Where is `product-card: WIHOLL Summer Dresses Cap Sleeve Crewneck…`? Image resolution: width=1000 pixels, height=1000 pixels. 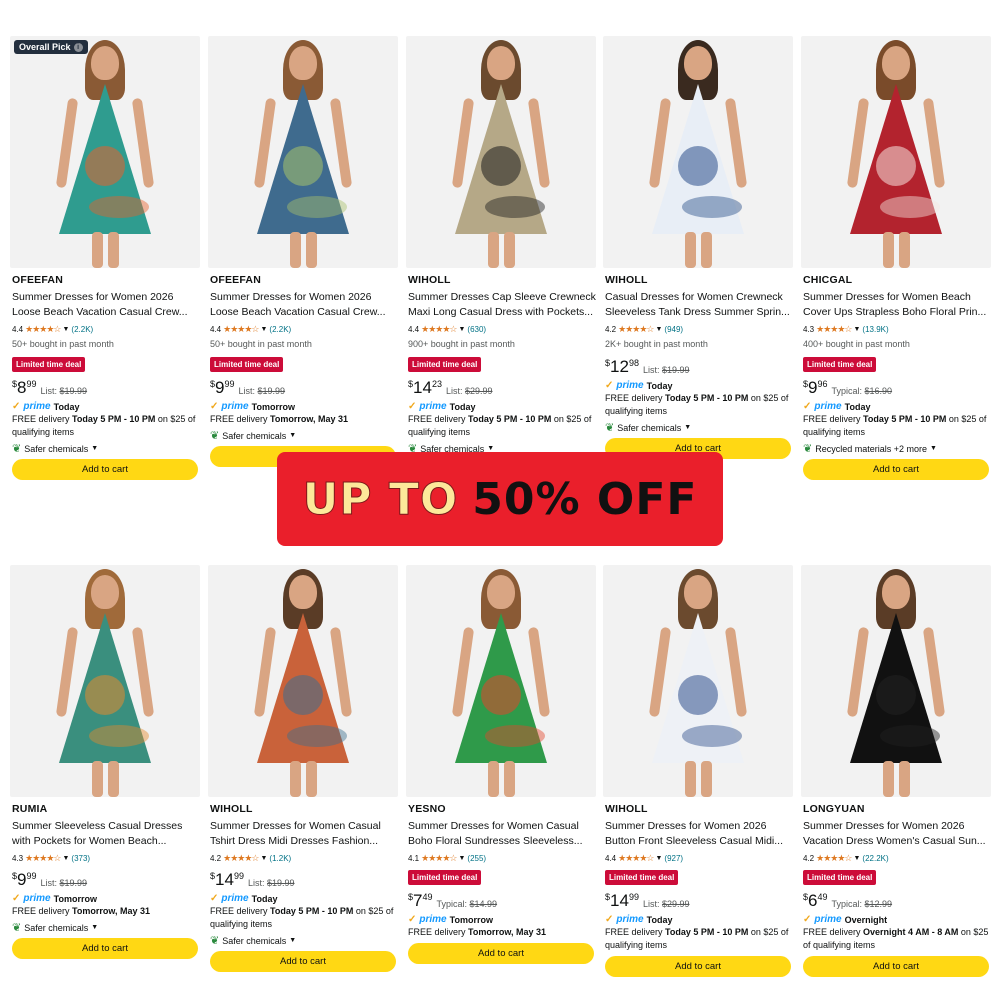
product-card: WIHOLL Summer Dresses Cap Sleeve Crewneck… is located at coordinates (502, 258).